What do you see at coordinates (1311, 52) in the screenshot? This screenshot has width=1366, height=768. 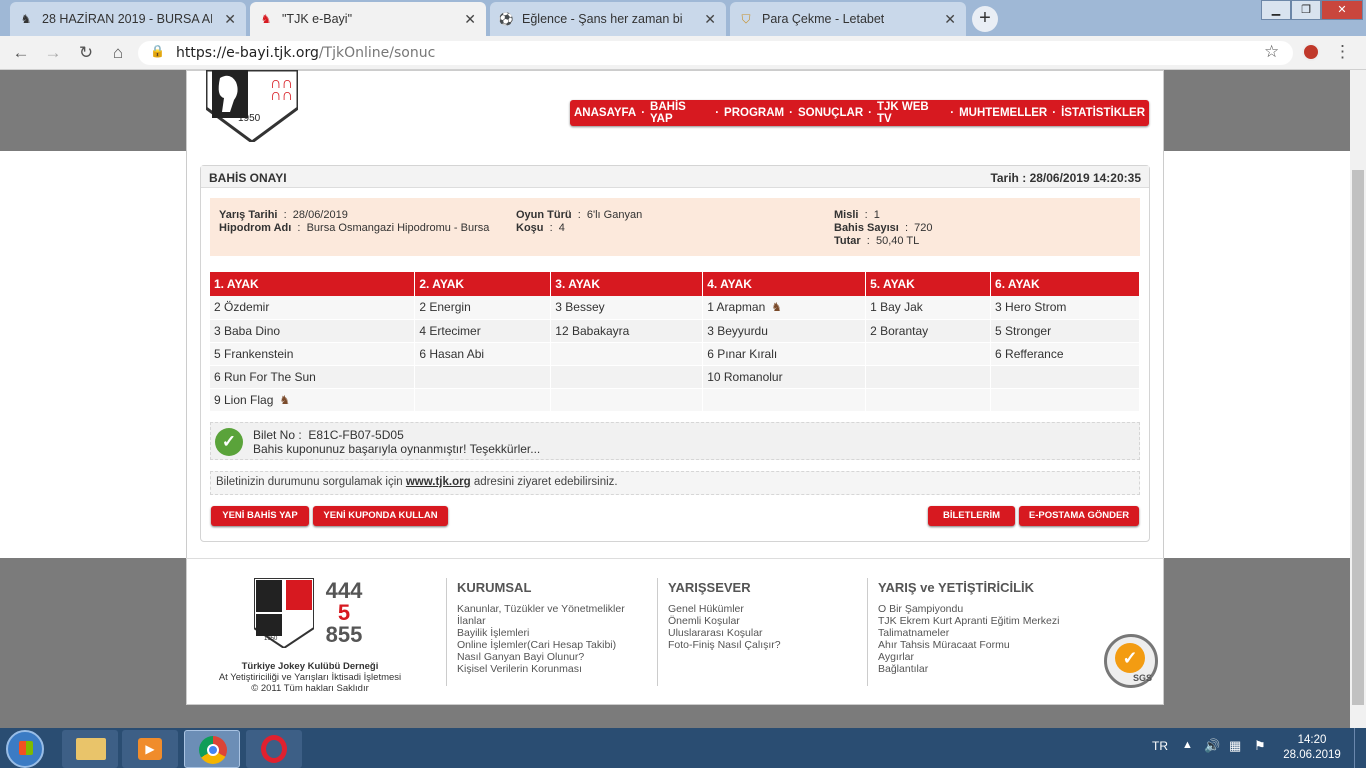 I see `extension-icon` at bounding box center [1311, 52].